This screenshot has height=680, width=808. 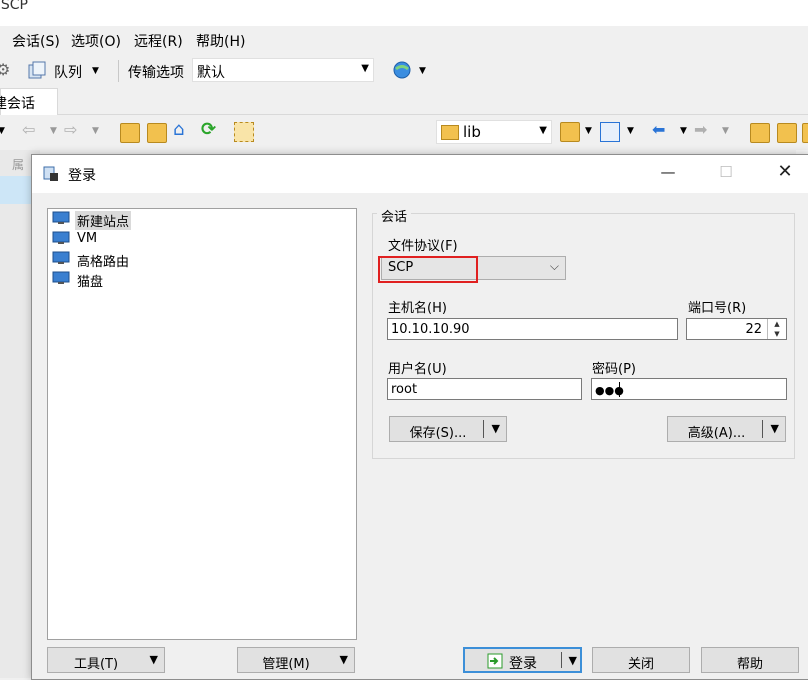 I want to click on tools-button: 工具(T) ▼, so click(x=106, y=660).